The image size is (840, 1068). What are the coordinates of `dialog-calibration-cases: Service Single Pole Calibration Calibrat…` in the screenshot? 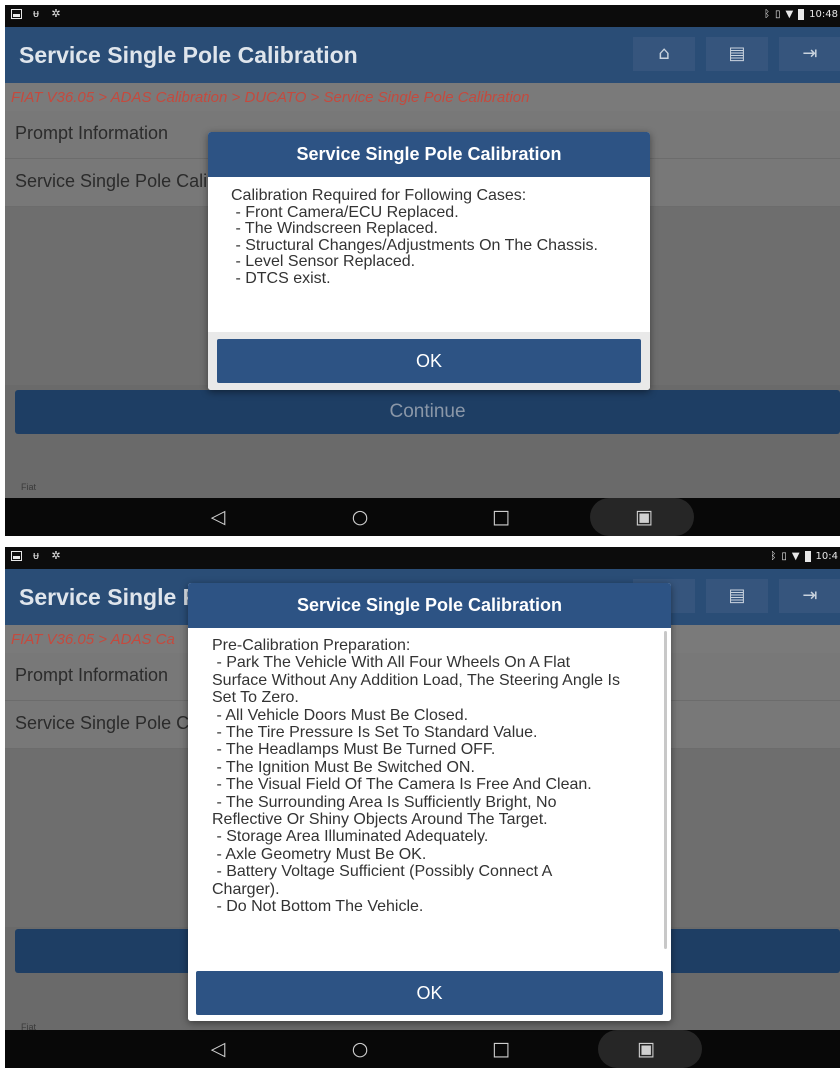 It's located at (429, 261).